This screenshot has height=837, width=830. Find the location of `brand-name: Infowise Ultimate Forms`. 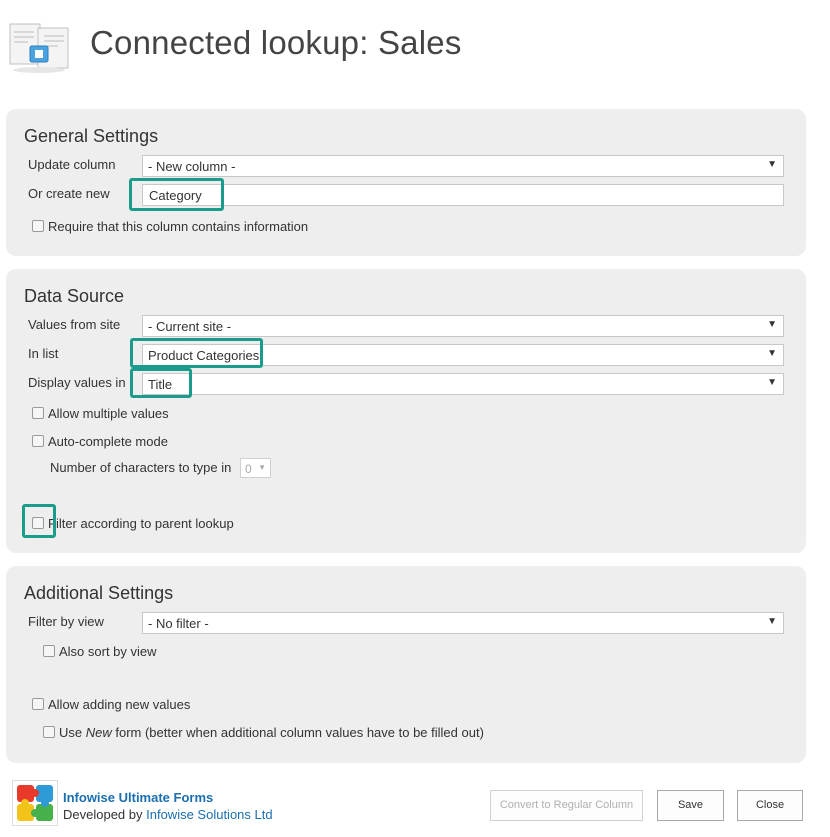

brand-name: Infowise Ultimate Forms is located at coordinates (138, 797).